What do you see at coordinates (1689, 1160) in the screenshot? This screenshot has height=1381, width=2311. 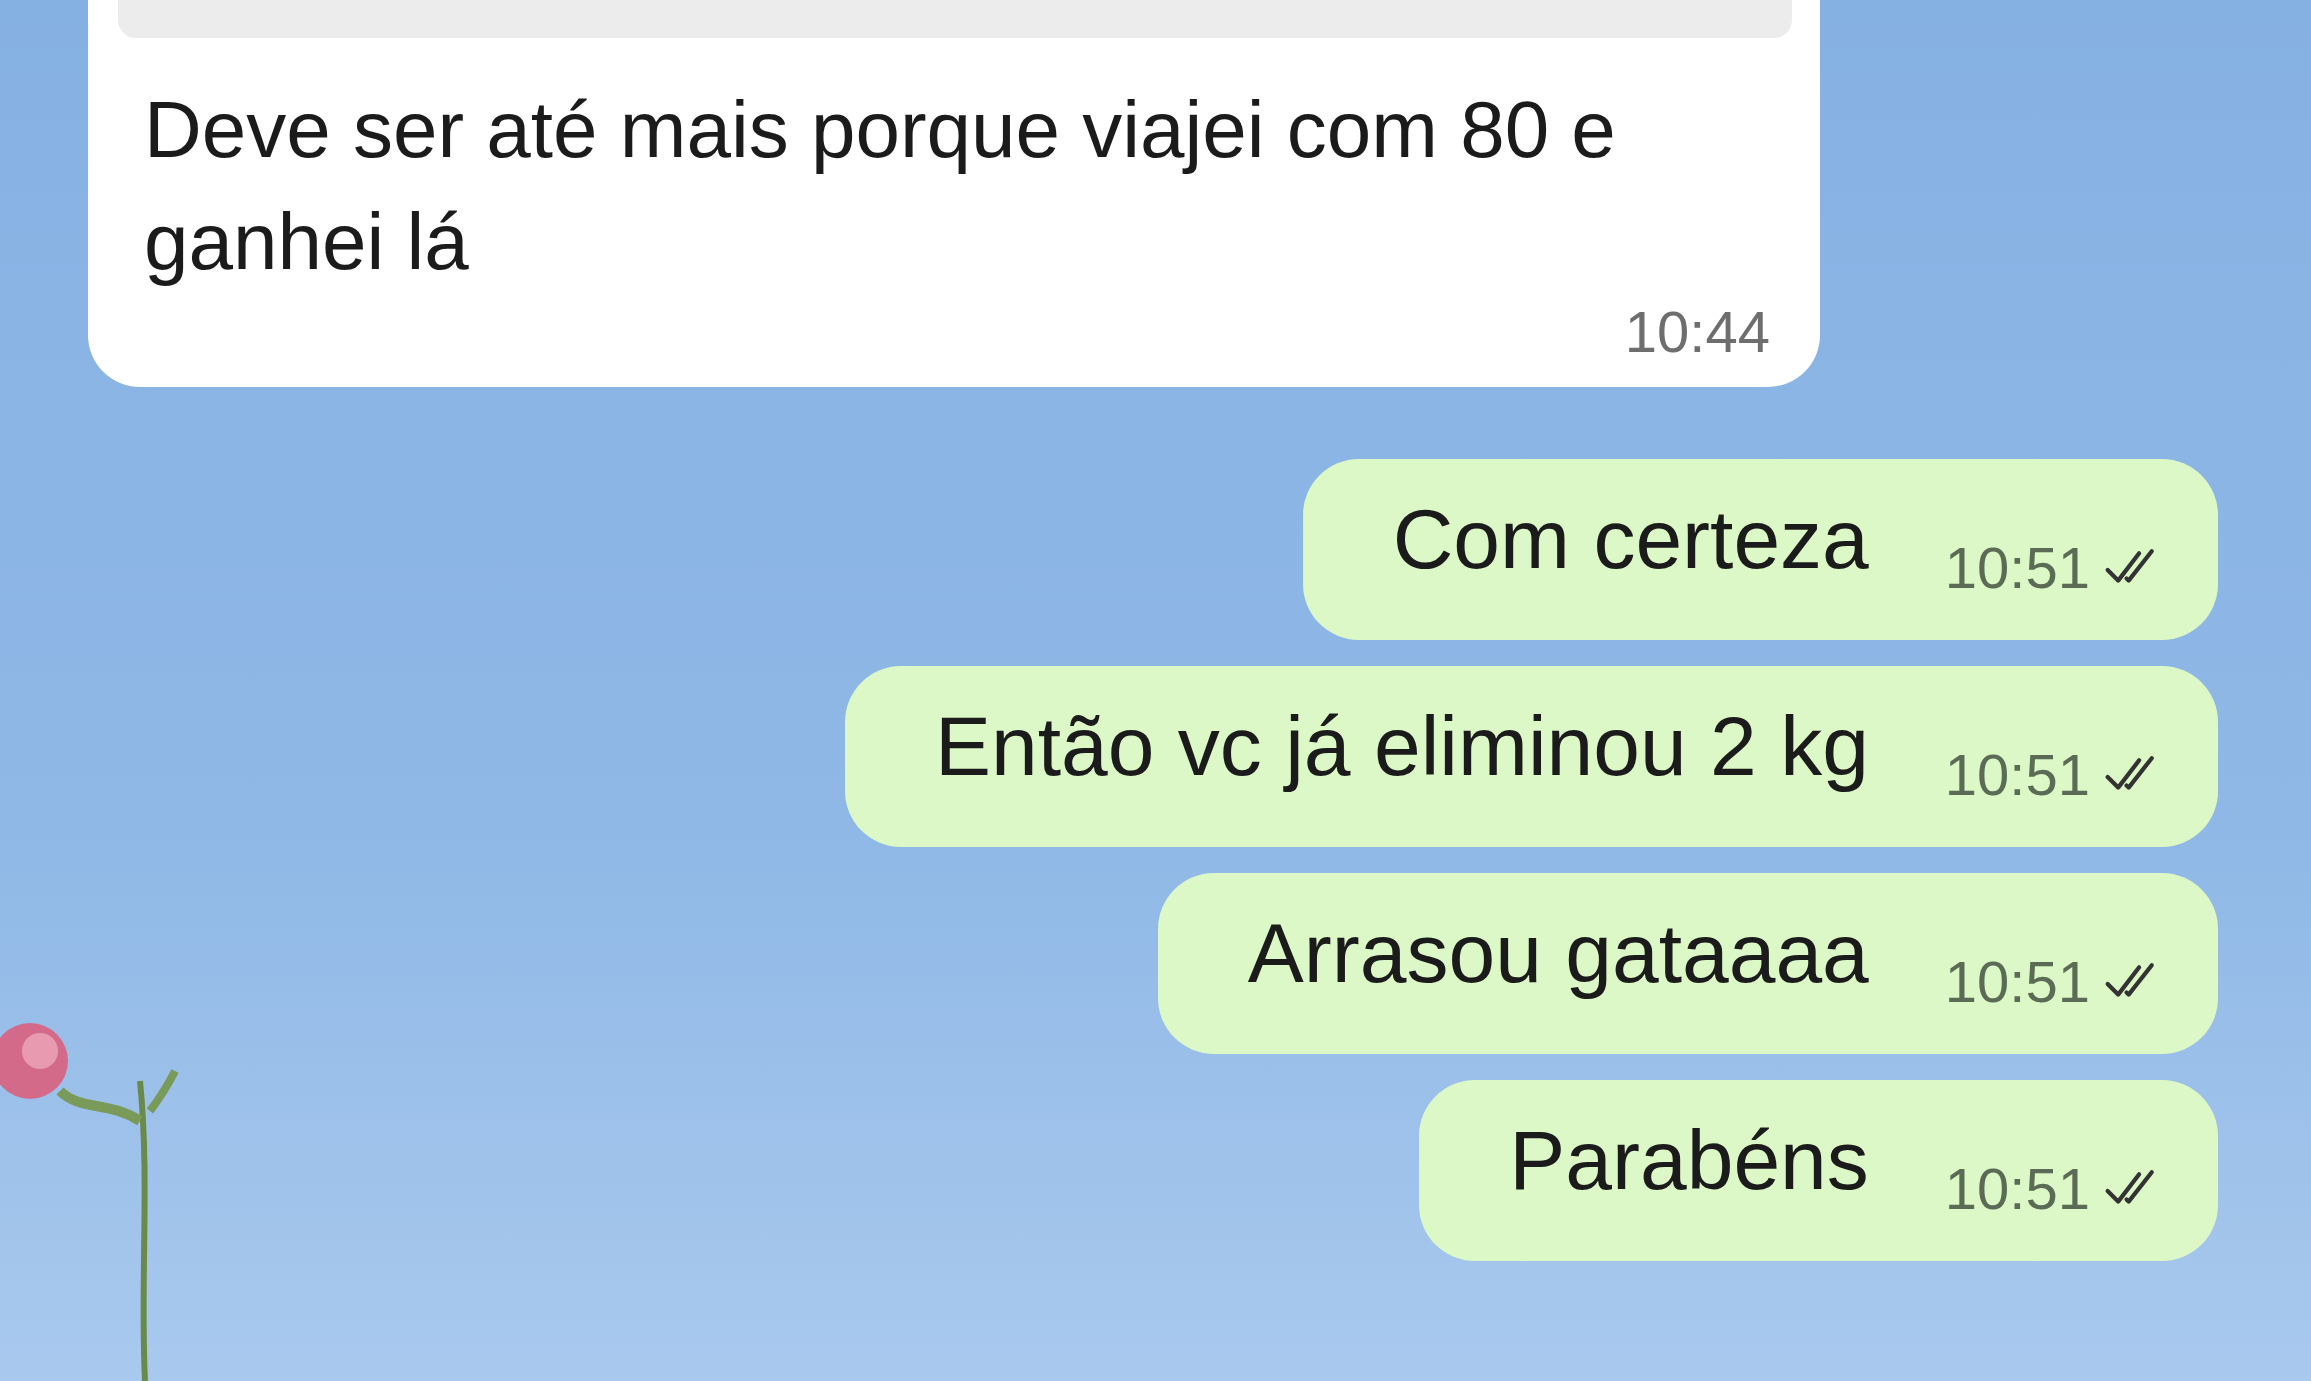 I see `message-text: Parabéns` at bounding box center [1689, 1160].